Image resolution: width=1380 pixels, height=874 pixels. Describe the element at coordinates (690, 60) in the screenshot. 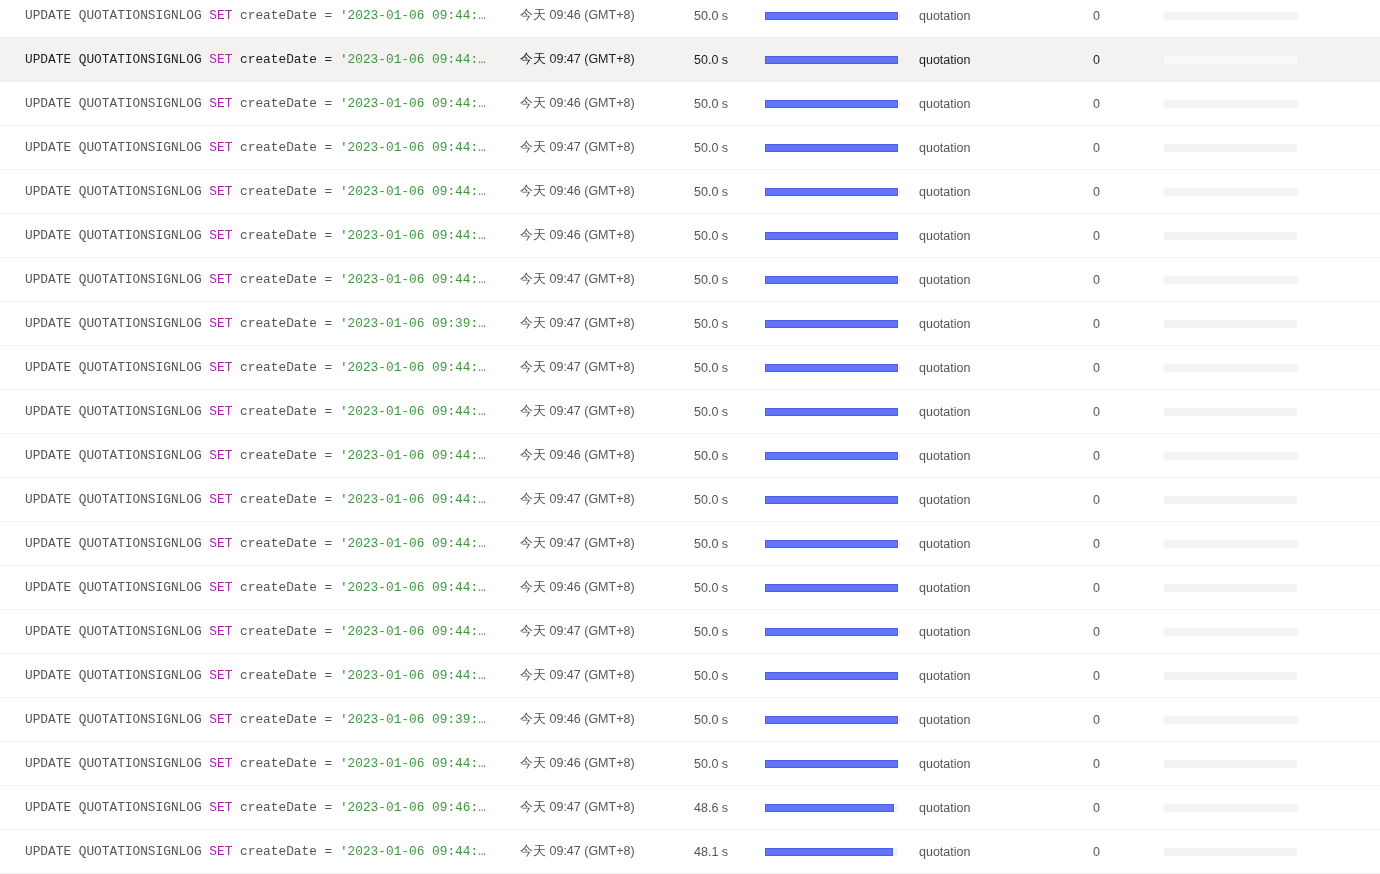

I see `table-row: UPDATE QUOTATIONSIGNLOG SET createDate = '2023-01-06 09:44:… 今天 09:47 (GMT+8) 50.0 s quotation 0` at that location.